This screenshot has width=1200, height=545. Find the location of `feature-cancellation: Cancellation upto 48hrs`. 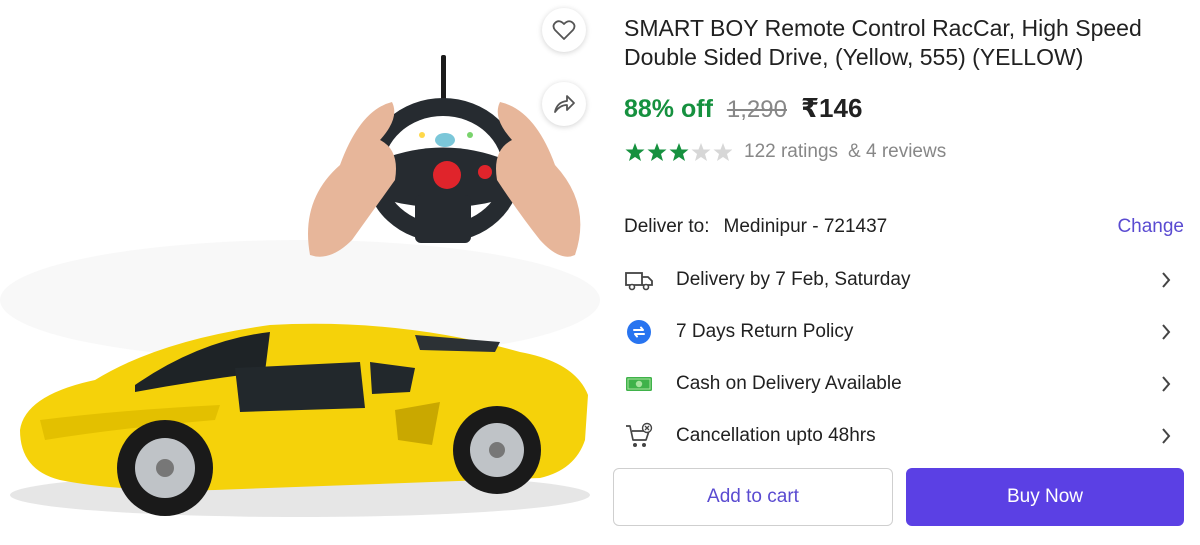

feature-cancellation: Cancellation upto 48hrs is located at coordinates (904, 436).